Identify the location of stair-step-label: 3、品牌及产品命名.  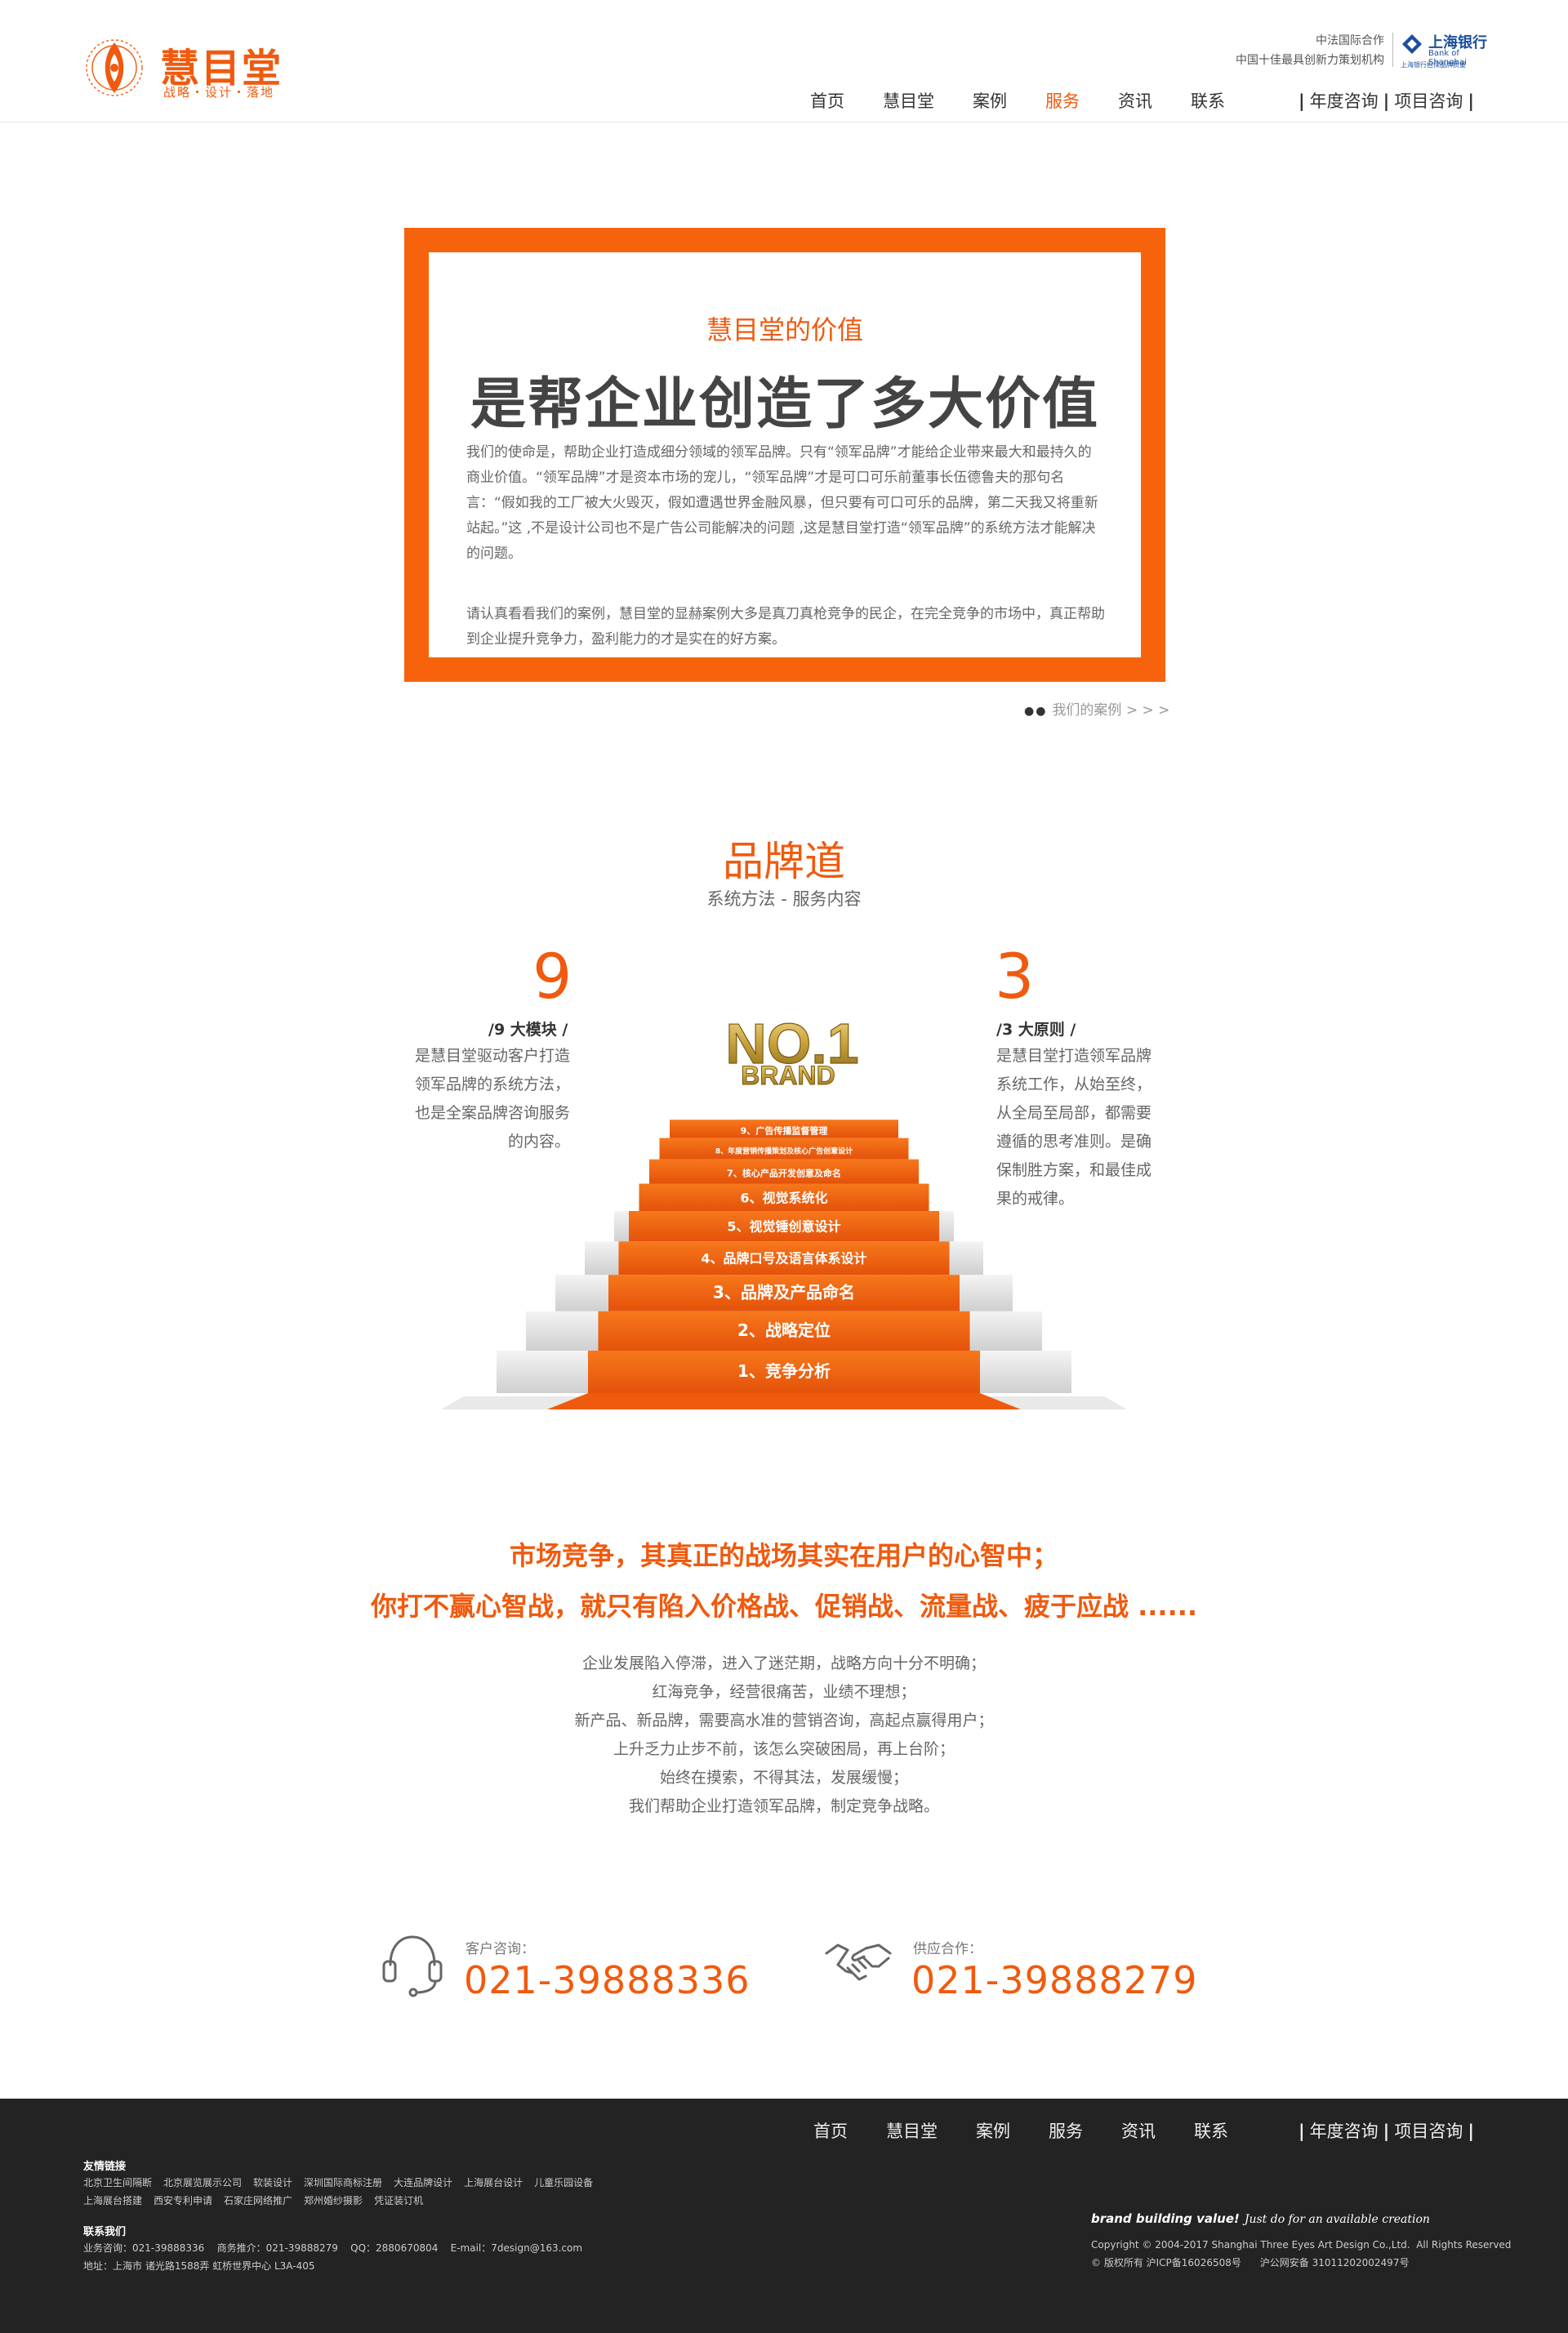
(784, 1292).